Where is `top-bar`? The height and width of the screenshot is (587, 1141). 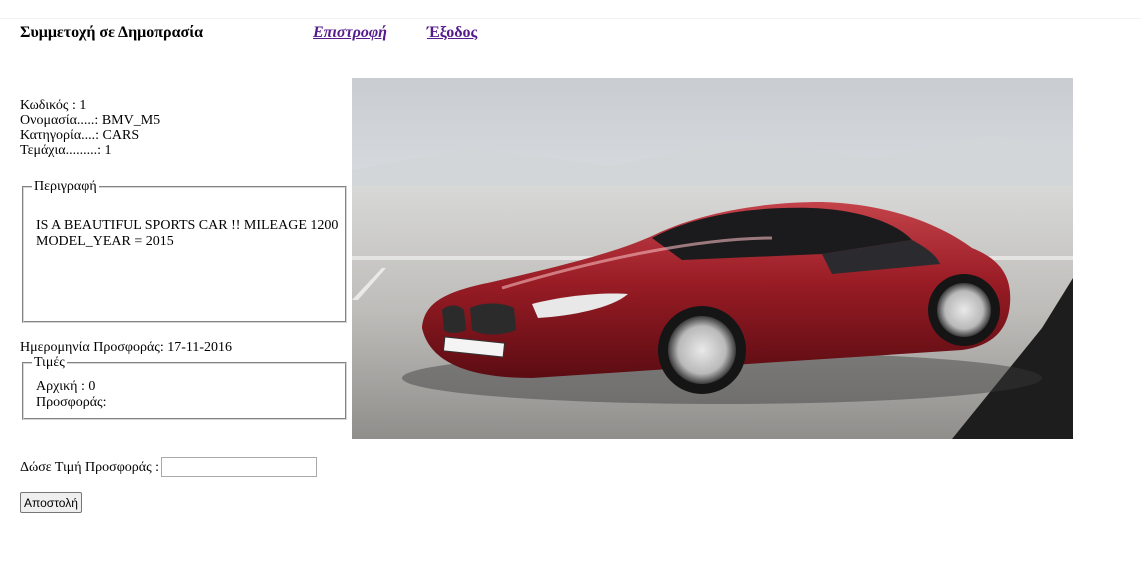
top-bar is located at coordinates (570, 9).